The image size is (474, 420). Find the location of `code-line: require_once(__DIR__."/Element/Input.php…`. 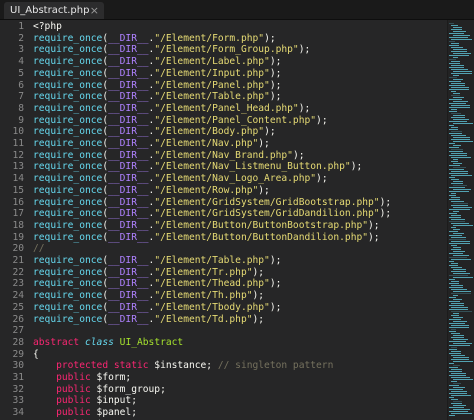

code-line: require_once(__DIR__."/Element/Input.php… is located at coordinates (157, 74).